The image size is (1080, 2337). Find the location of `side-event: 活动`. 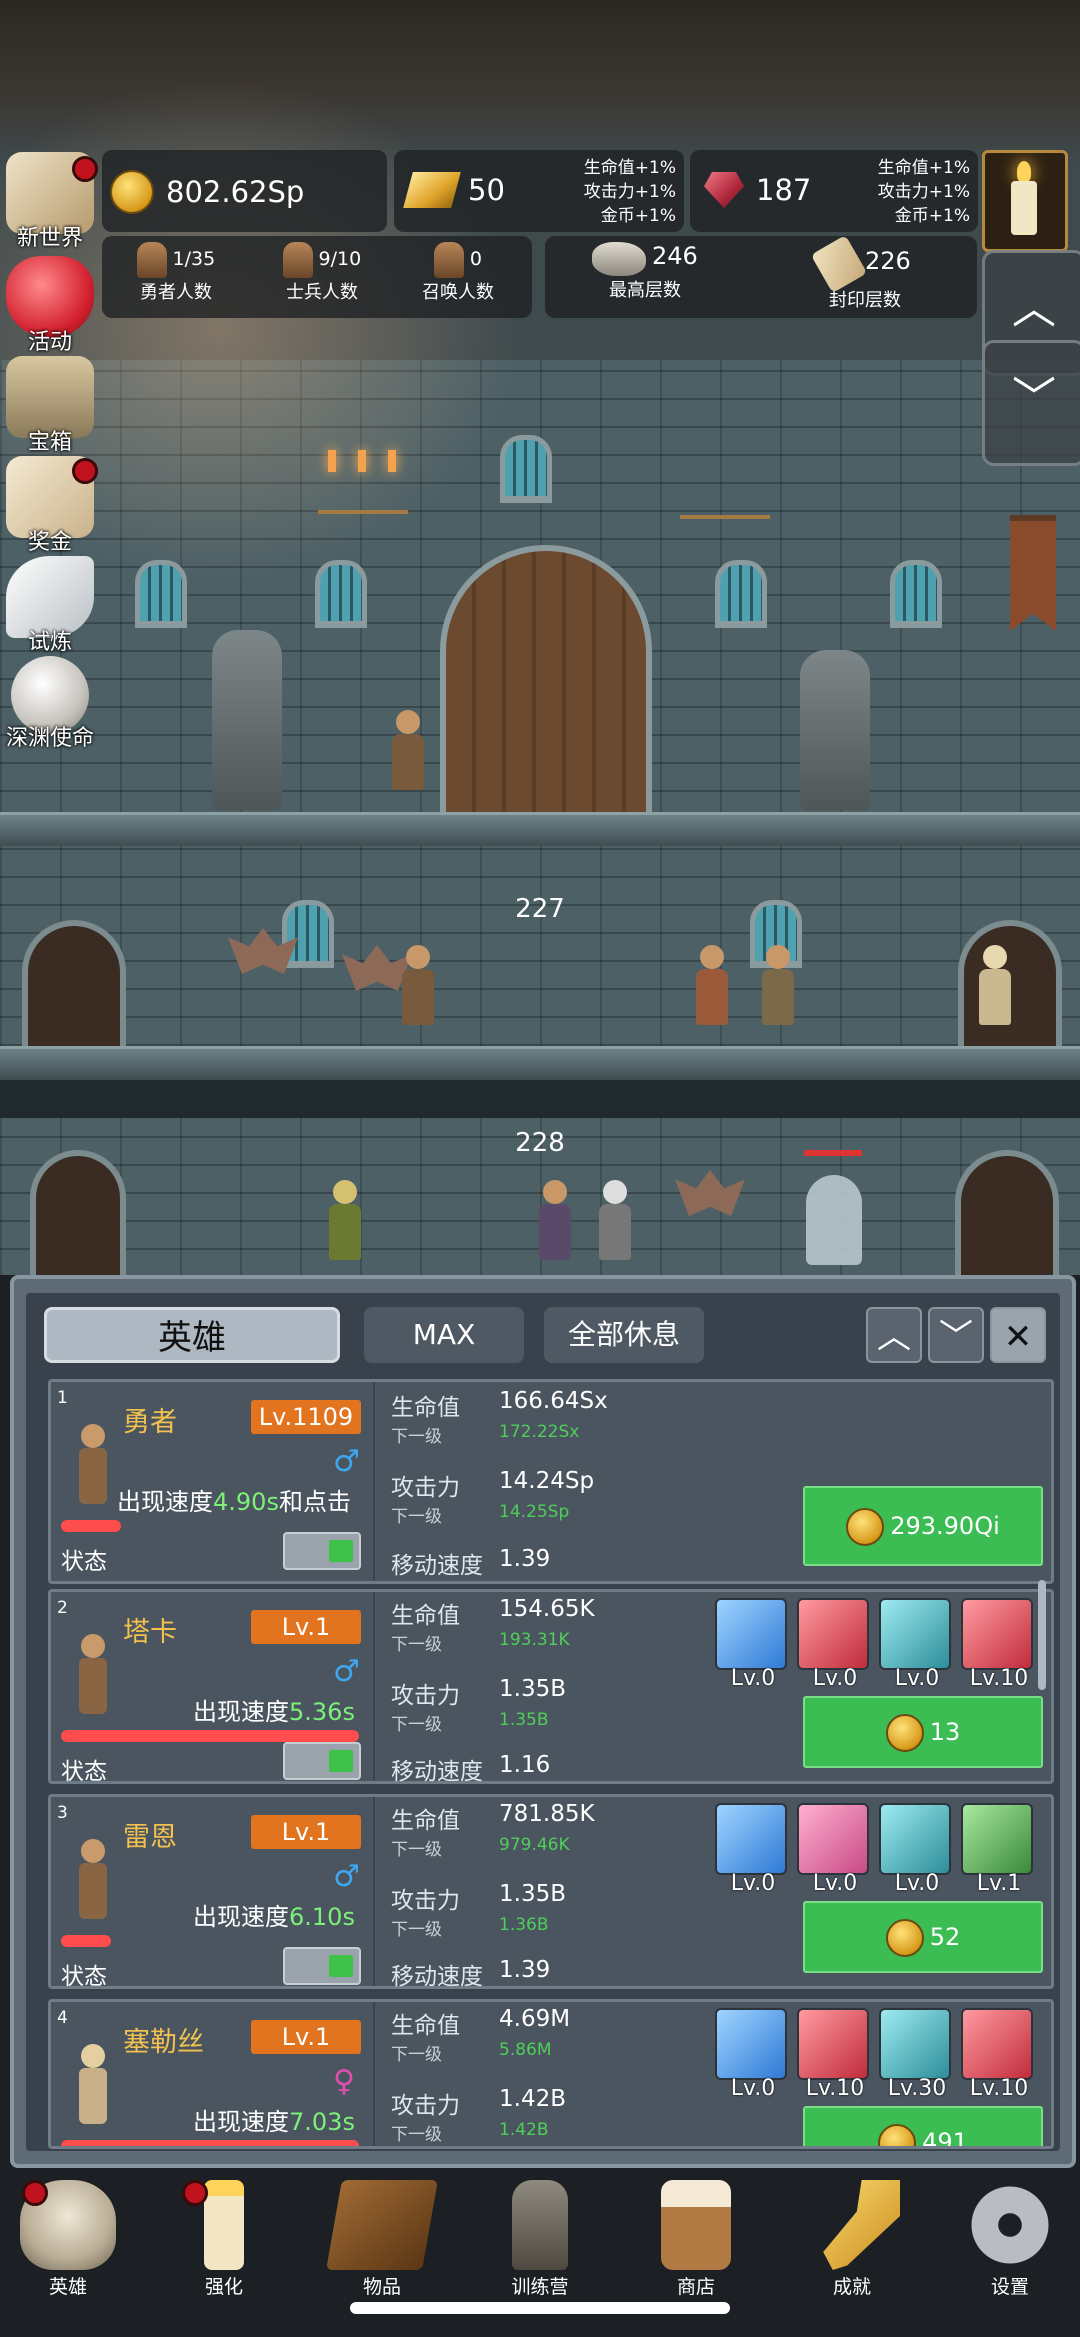

side-event: 活动 is located at coordinates (50, 306).